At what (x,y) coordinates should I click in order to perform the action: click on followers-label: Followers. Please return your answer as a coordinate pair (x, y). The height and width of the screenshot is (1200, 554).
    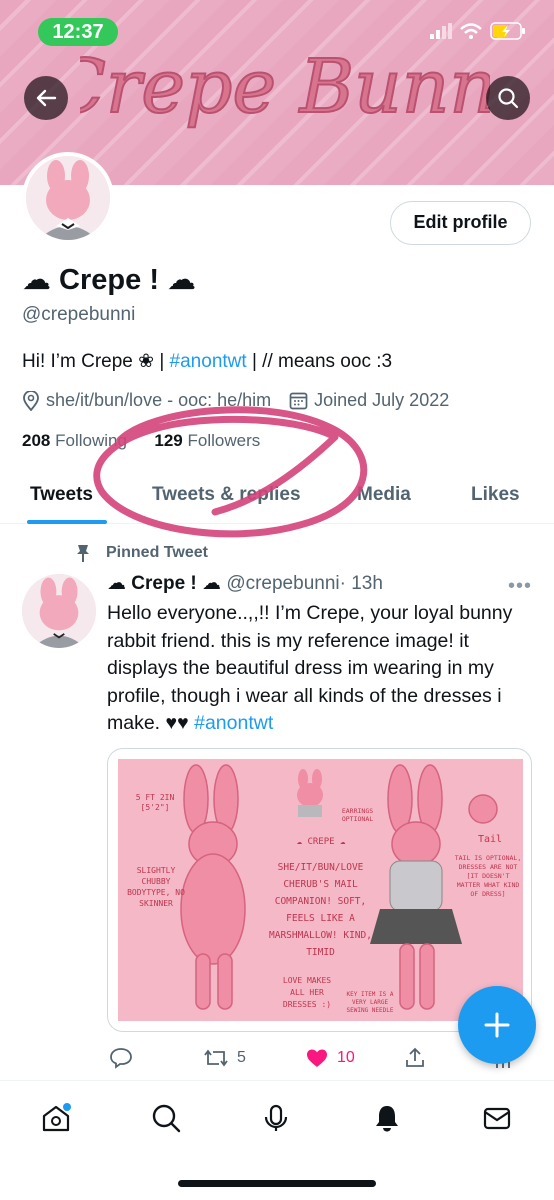
    Looking at the image, I should click on (224, 440).